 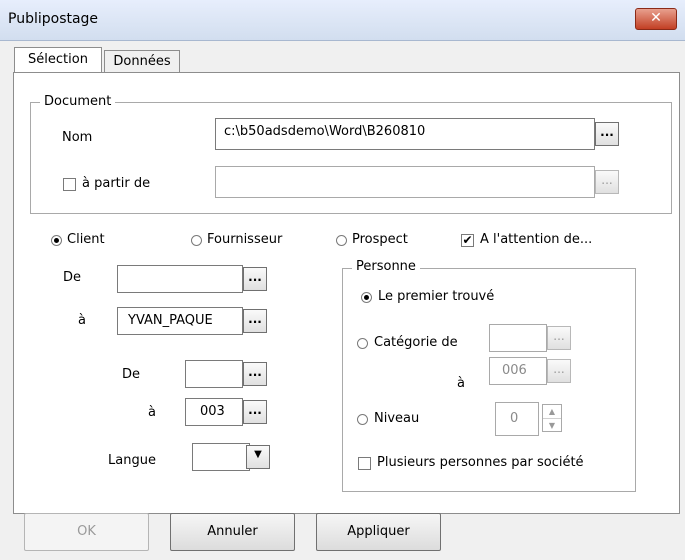 What do you see at coordinates (82, 320) in the screenshot?
I see `range1-a-label: à` at bounding box center [82, 320].